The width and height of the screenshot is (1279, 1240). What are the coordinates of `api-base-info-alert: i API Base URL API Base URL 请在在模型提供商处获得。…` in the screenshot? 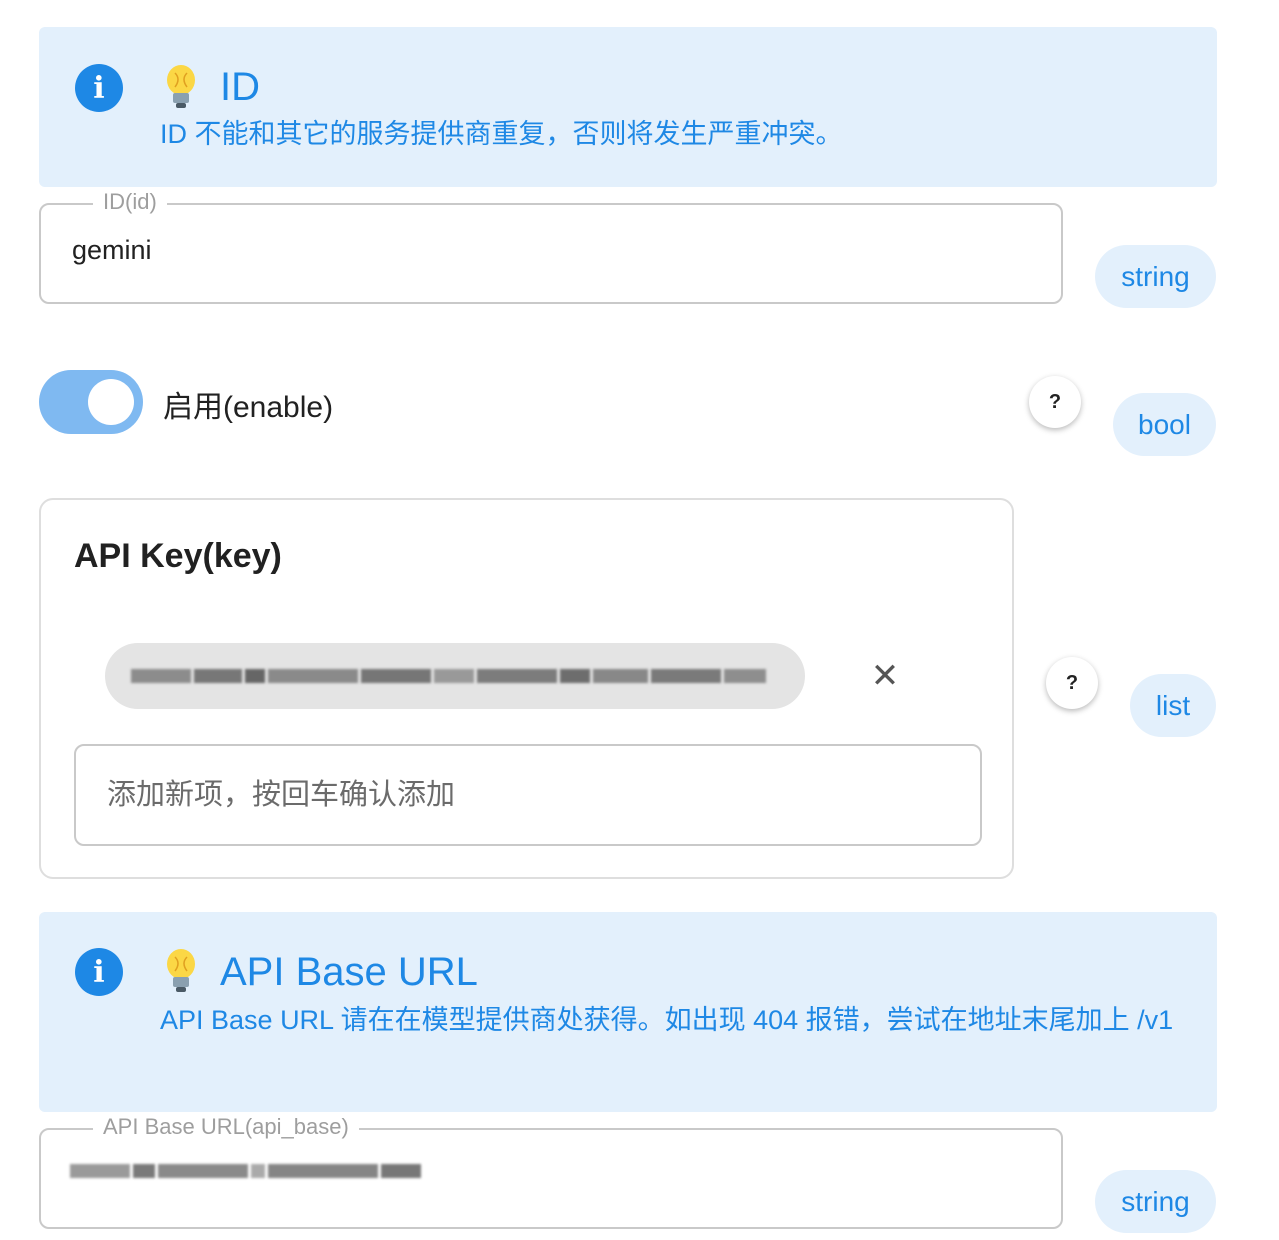 It's located at (628, 1012).